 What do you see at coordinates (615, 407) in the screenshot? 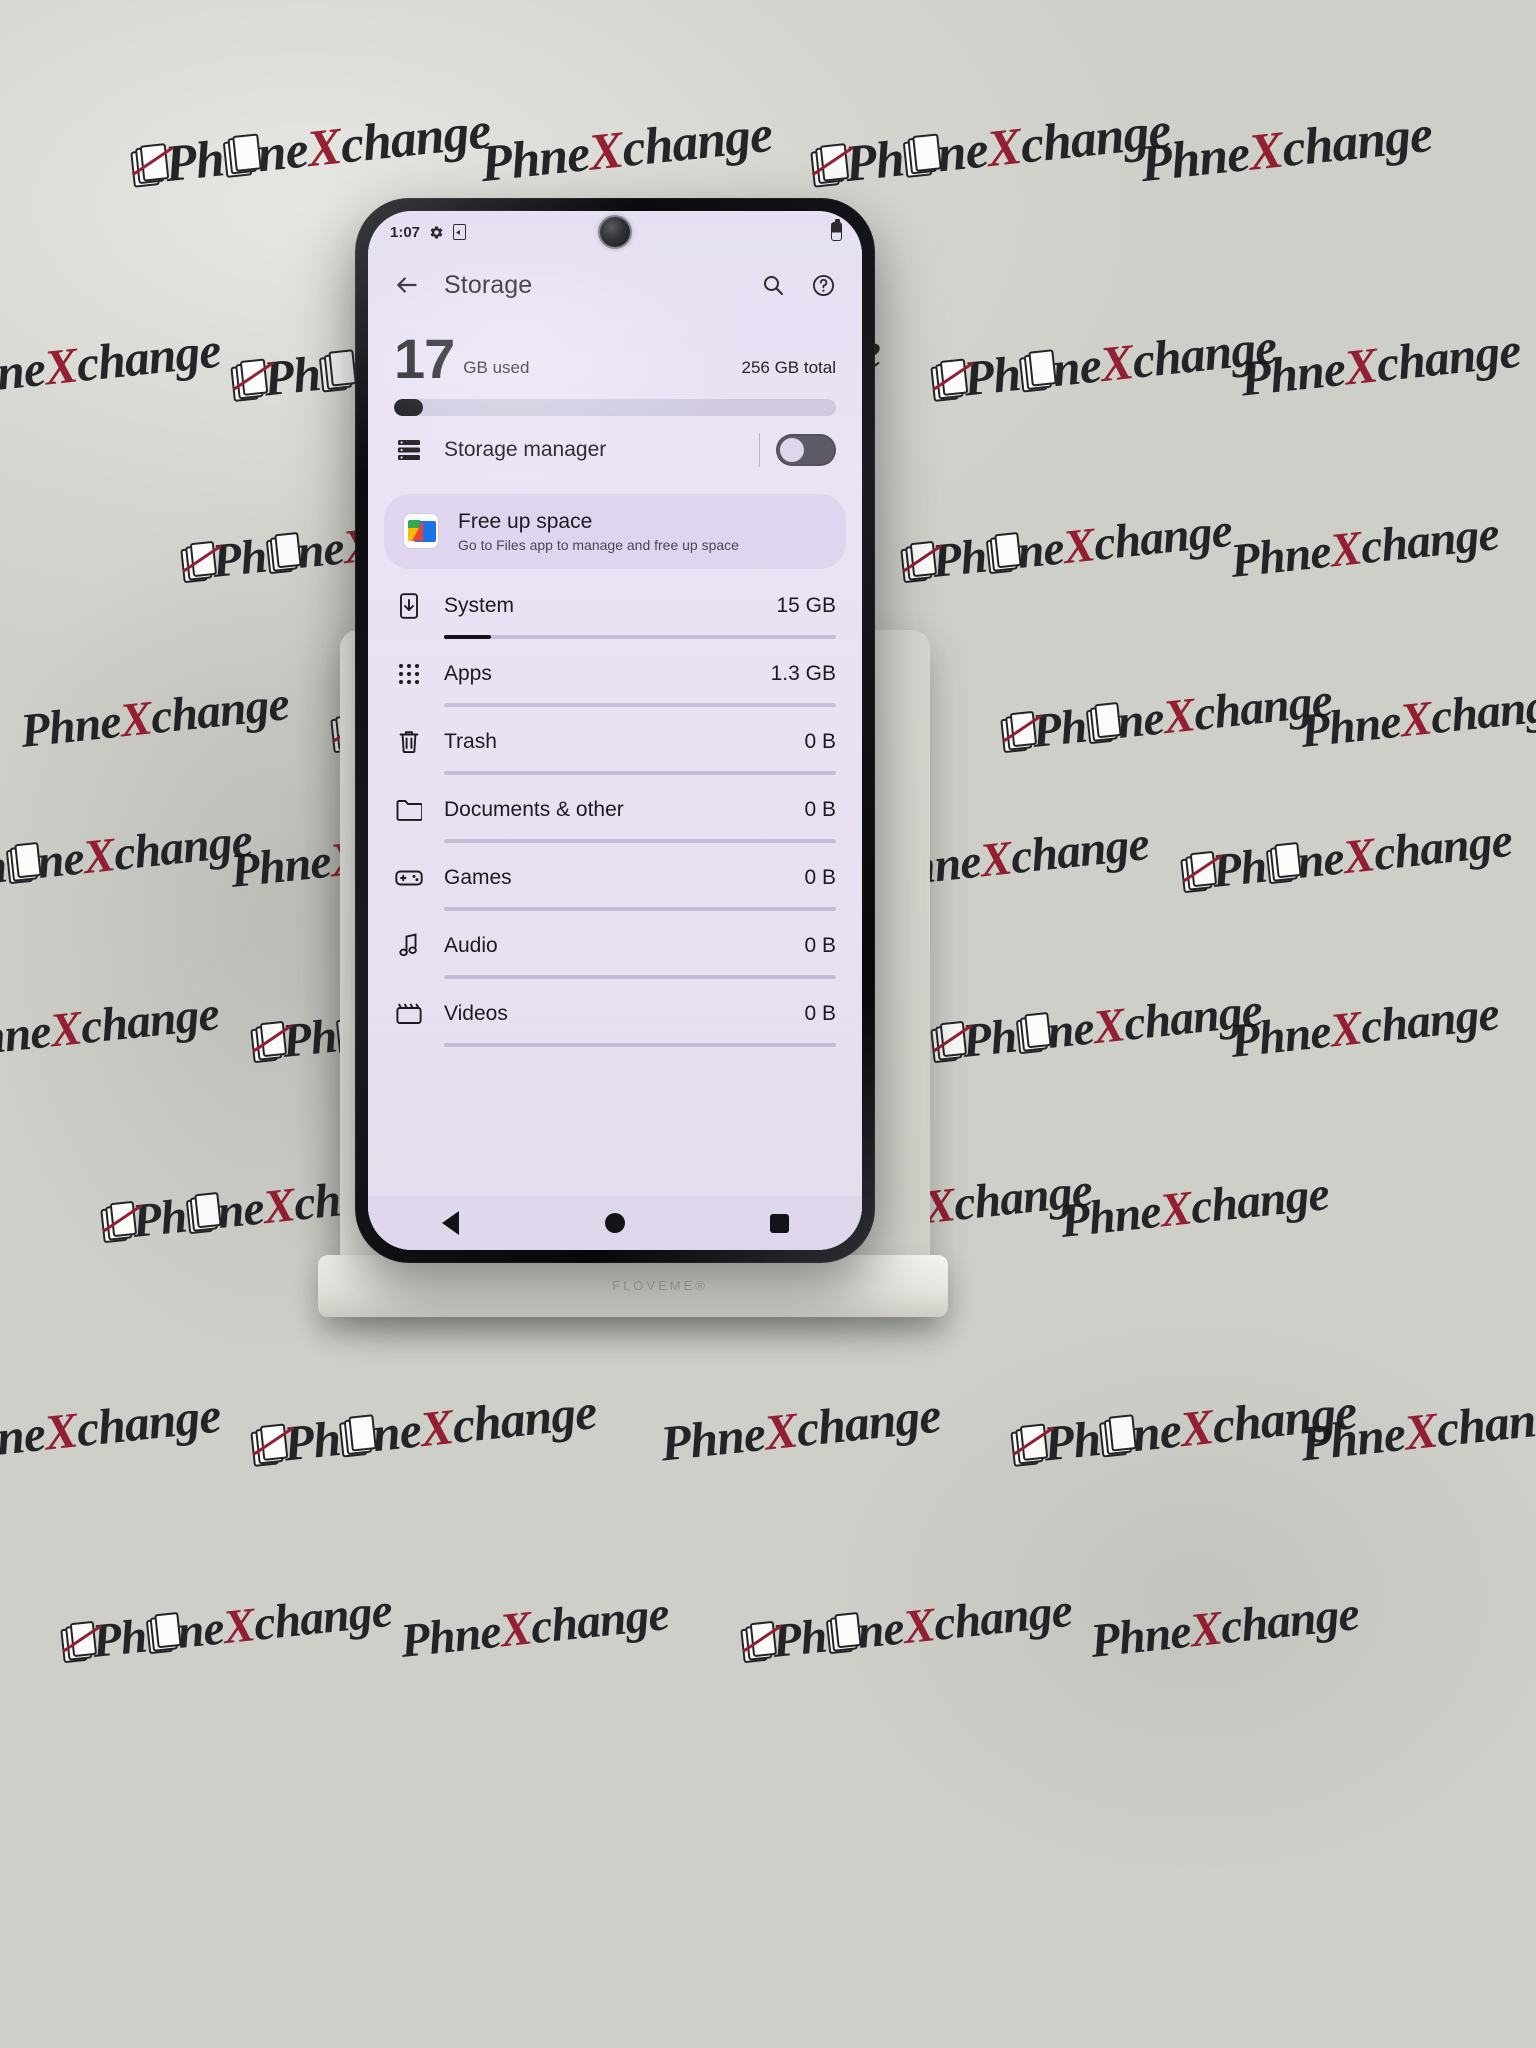
I see `storage-usage-bar` at bounding box center [615, 407].